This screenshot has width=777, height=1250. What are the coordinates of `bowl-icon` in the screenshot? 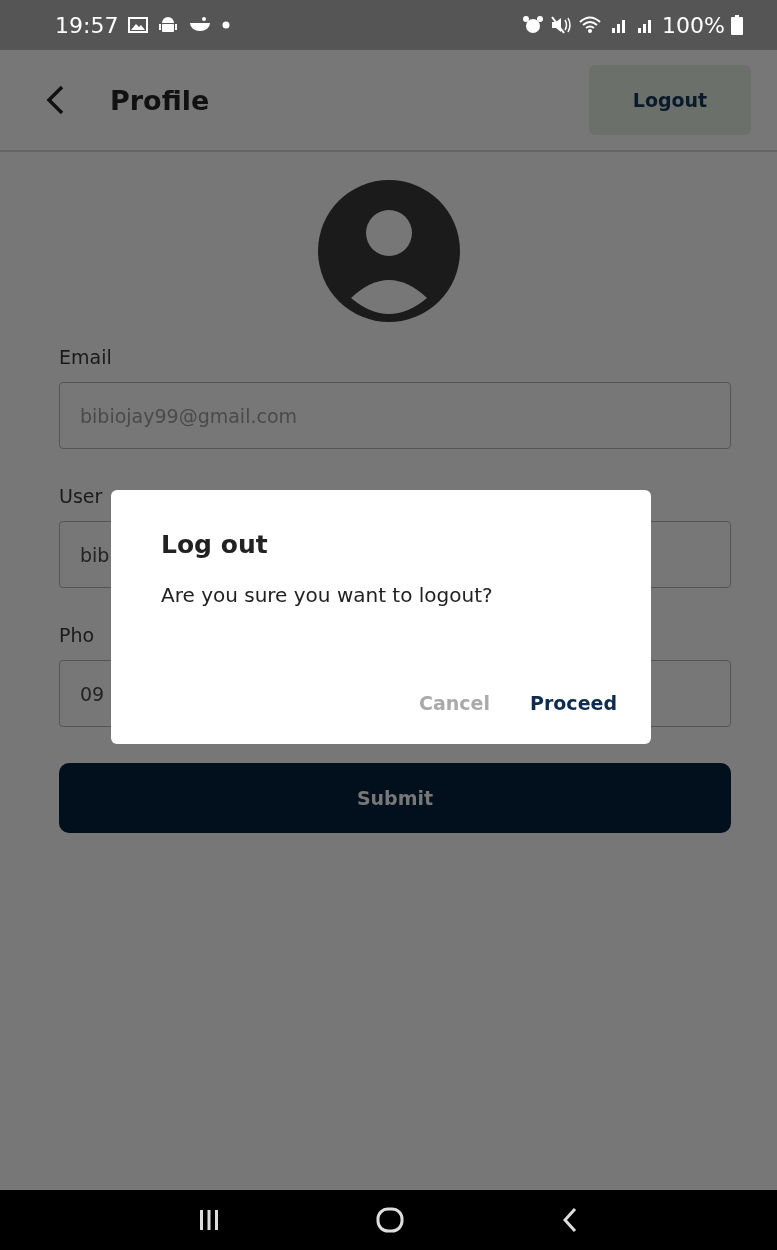 It's located at (200, 25).